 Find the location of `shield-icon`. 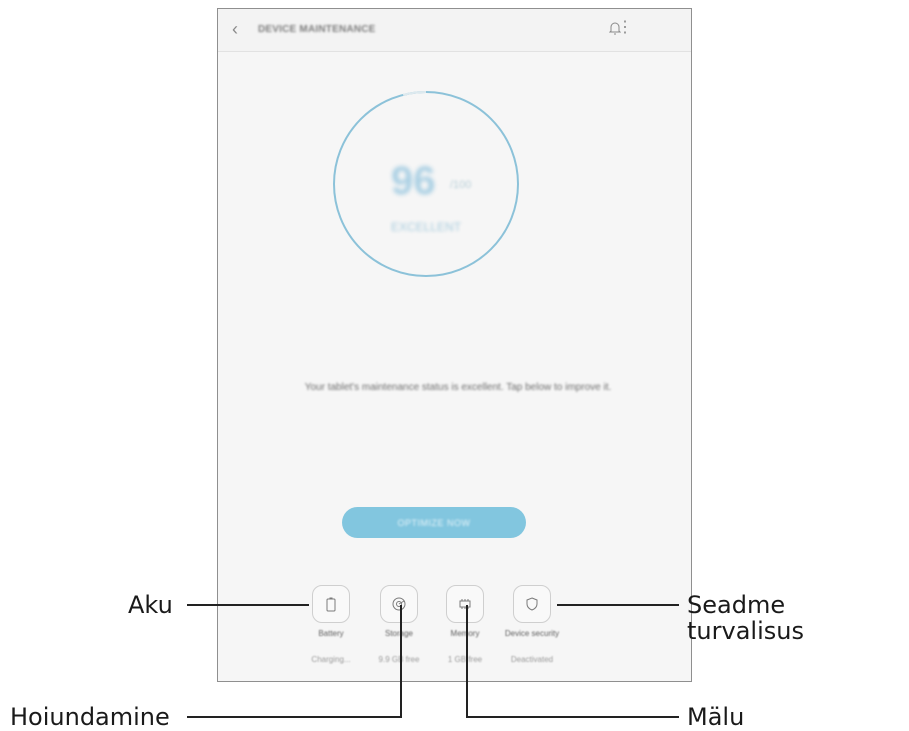

shield-icon is located at coordinates (532, 604).